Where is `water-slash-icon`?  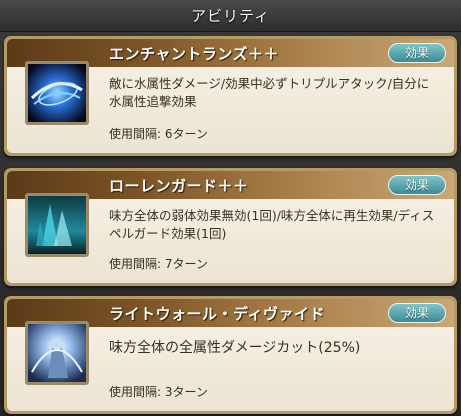
water-slash-icon is located at coordinates (57, 93).